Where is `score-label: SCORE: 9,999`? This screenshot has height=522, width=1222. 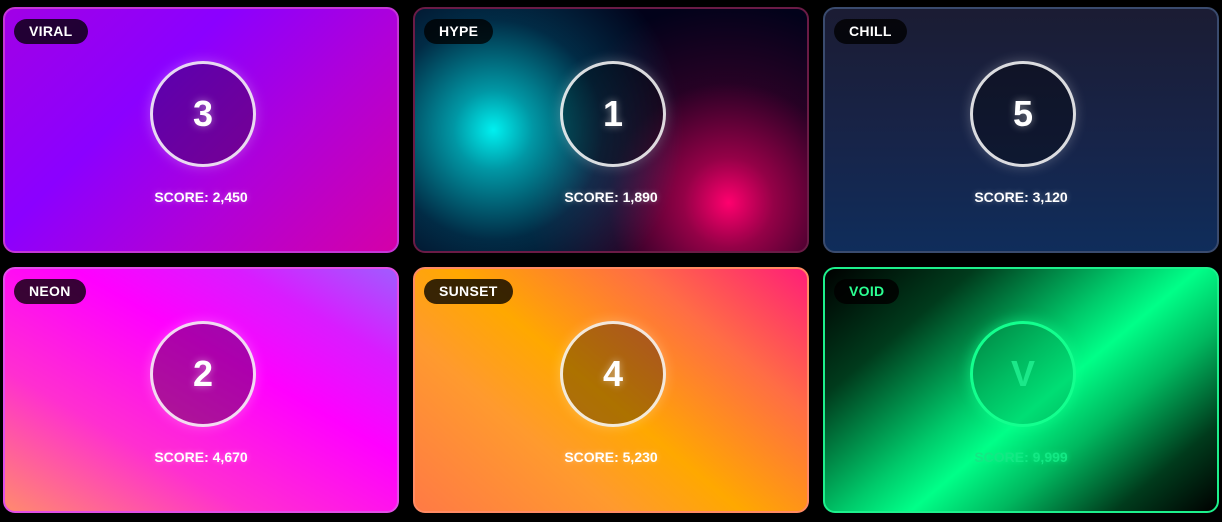
score-label: SCORE: 9,999 is located at coordinates (1021, 457).